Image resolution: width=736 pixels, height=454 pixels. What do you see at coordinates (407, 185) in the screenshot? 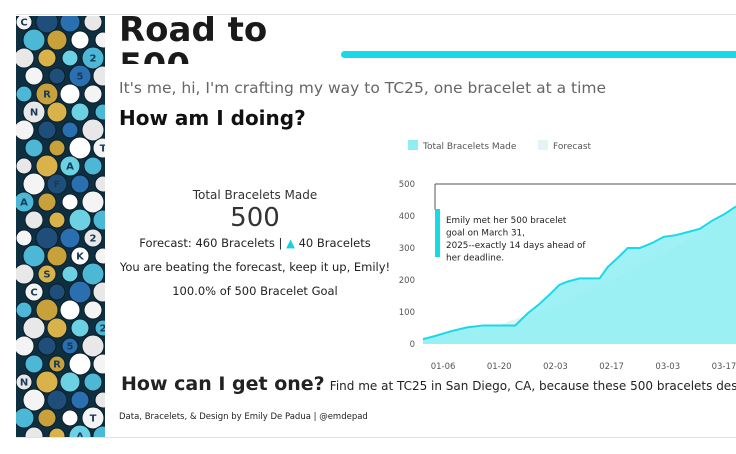
I see `y-tick-label: 500` at bounding box center [407, 185].